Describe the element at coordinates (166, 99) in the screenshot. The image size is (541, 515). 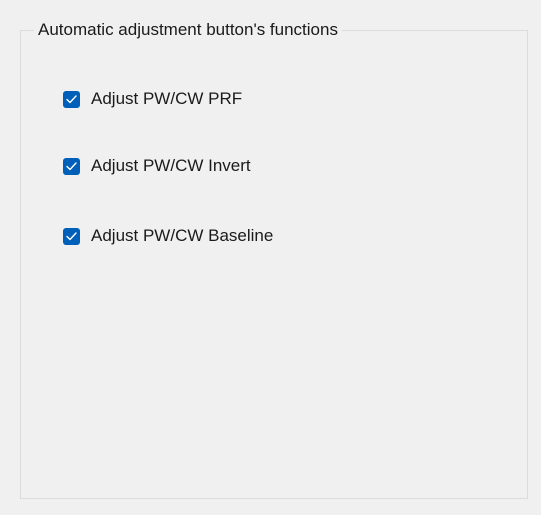
I see `adjust-prf-label: Adjust PW/CW PRF` at that location.